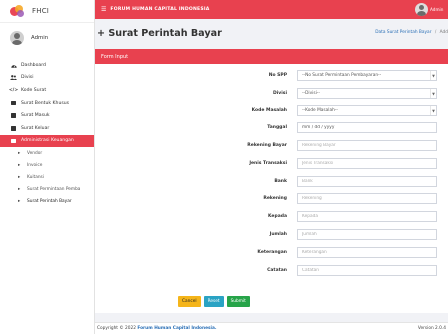  I want to click on field-label: Catatan, so click(277, 270).